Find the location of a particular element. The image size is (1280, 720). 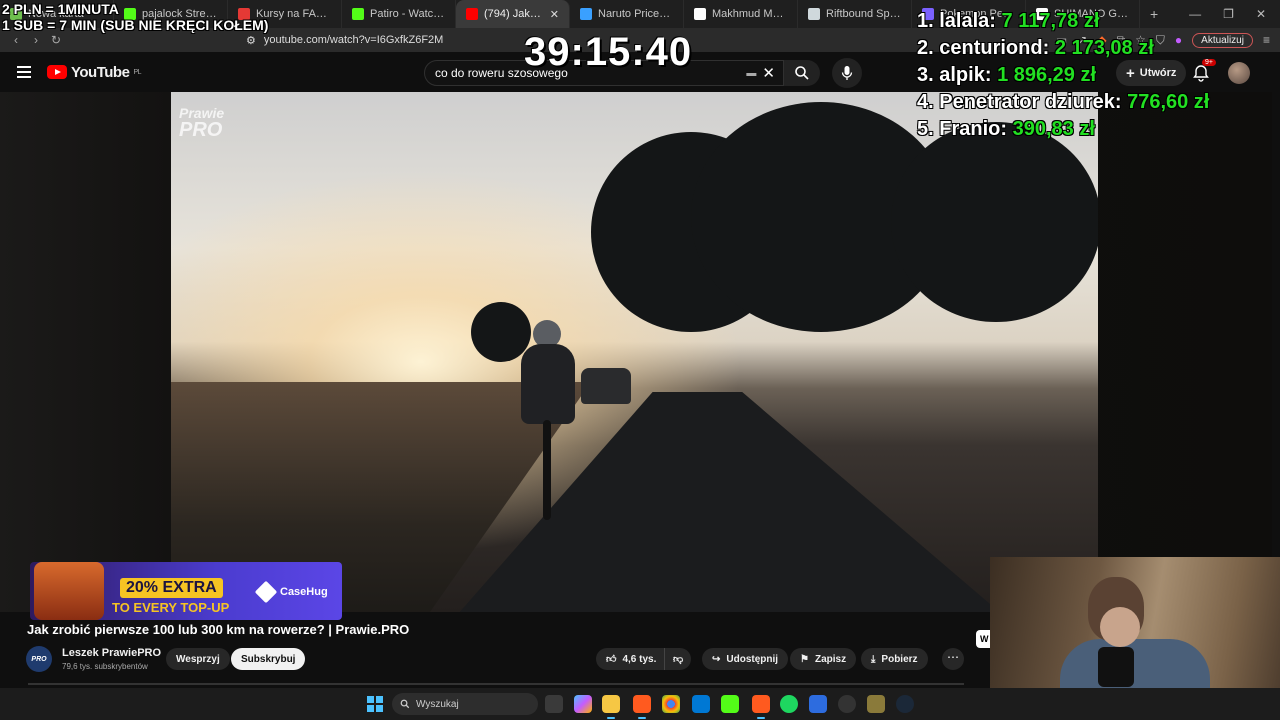

leaderboard-amount: 7 117,78 zł is located at coordinates (1050, 21).